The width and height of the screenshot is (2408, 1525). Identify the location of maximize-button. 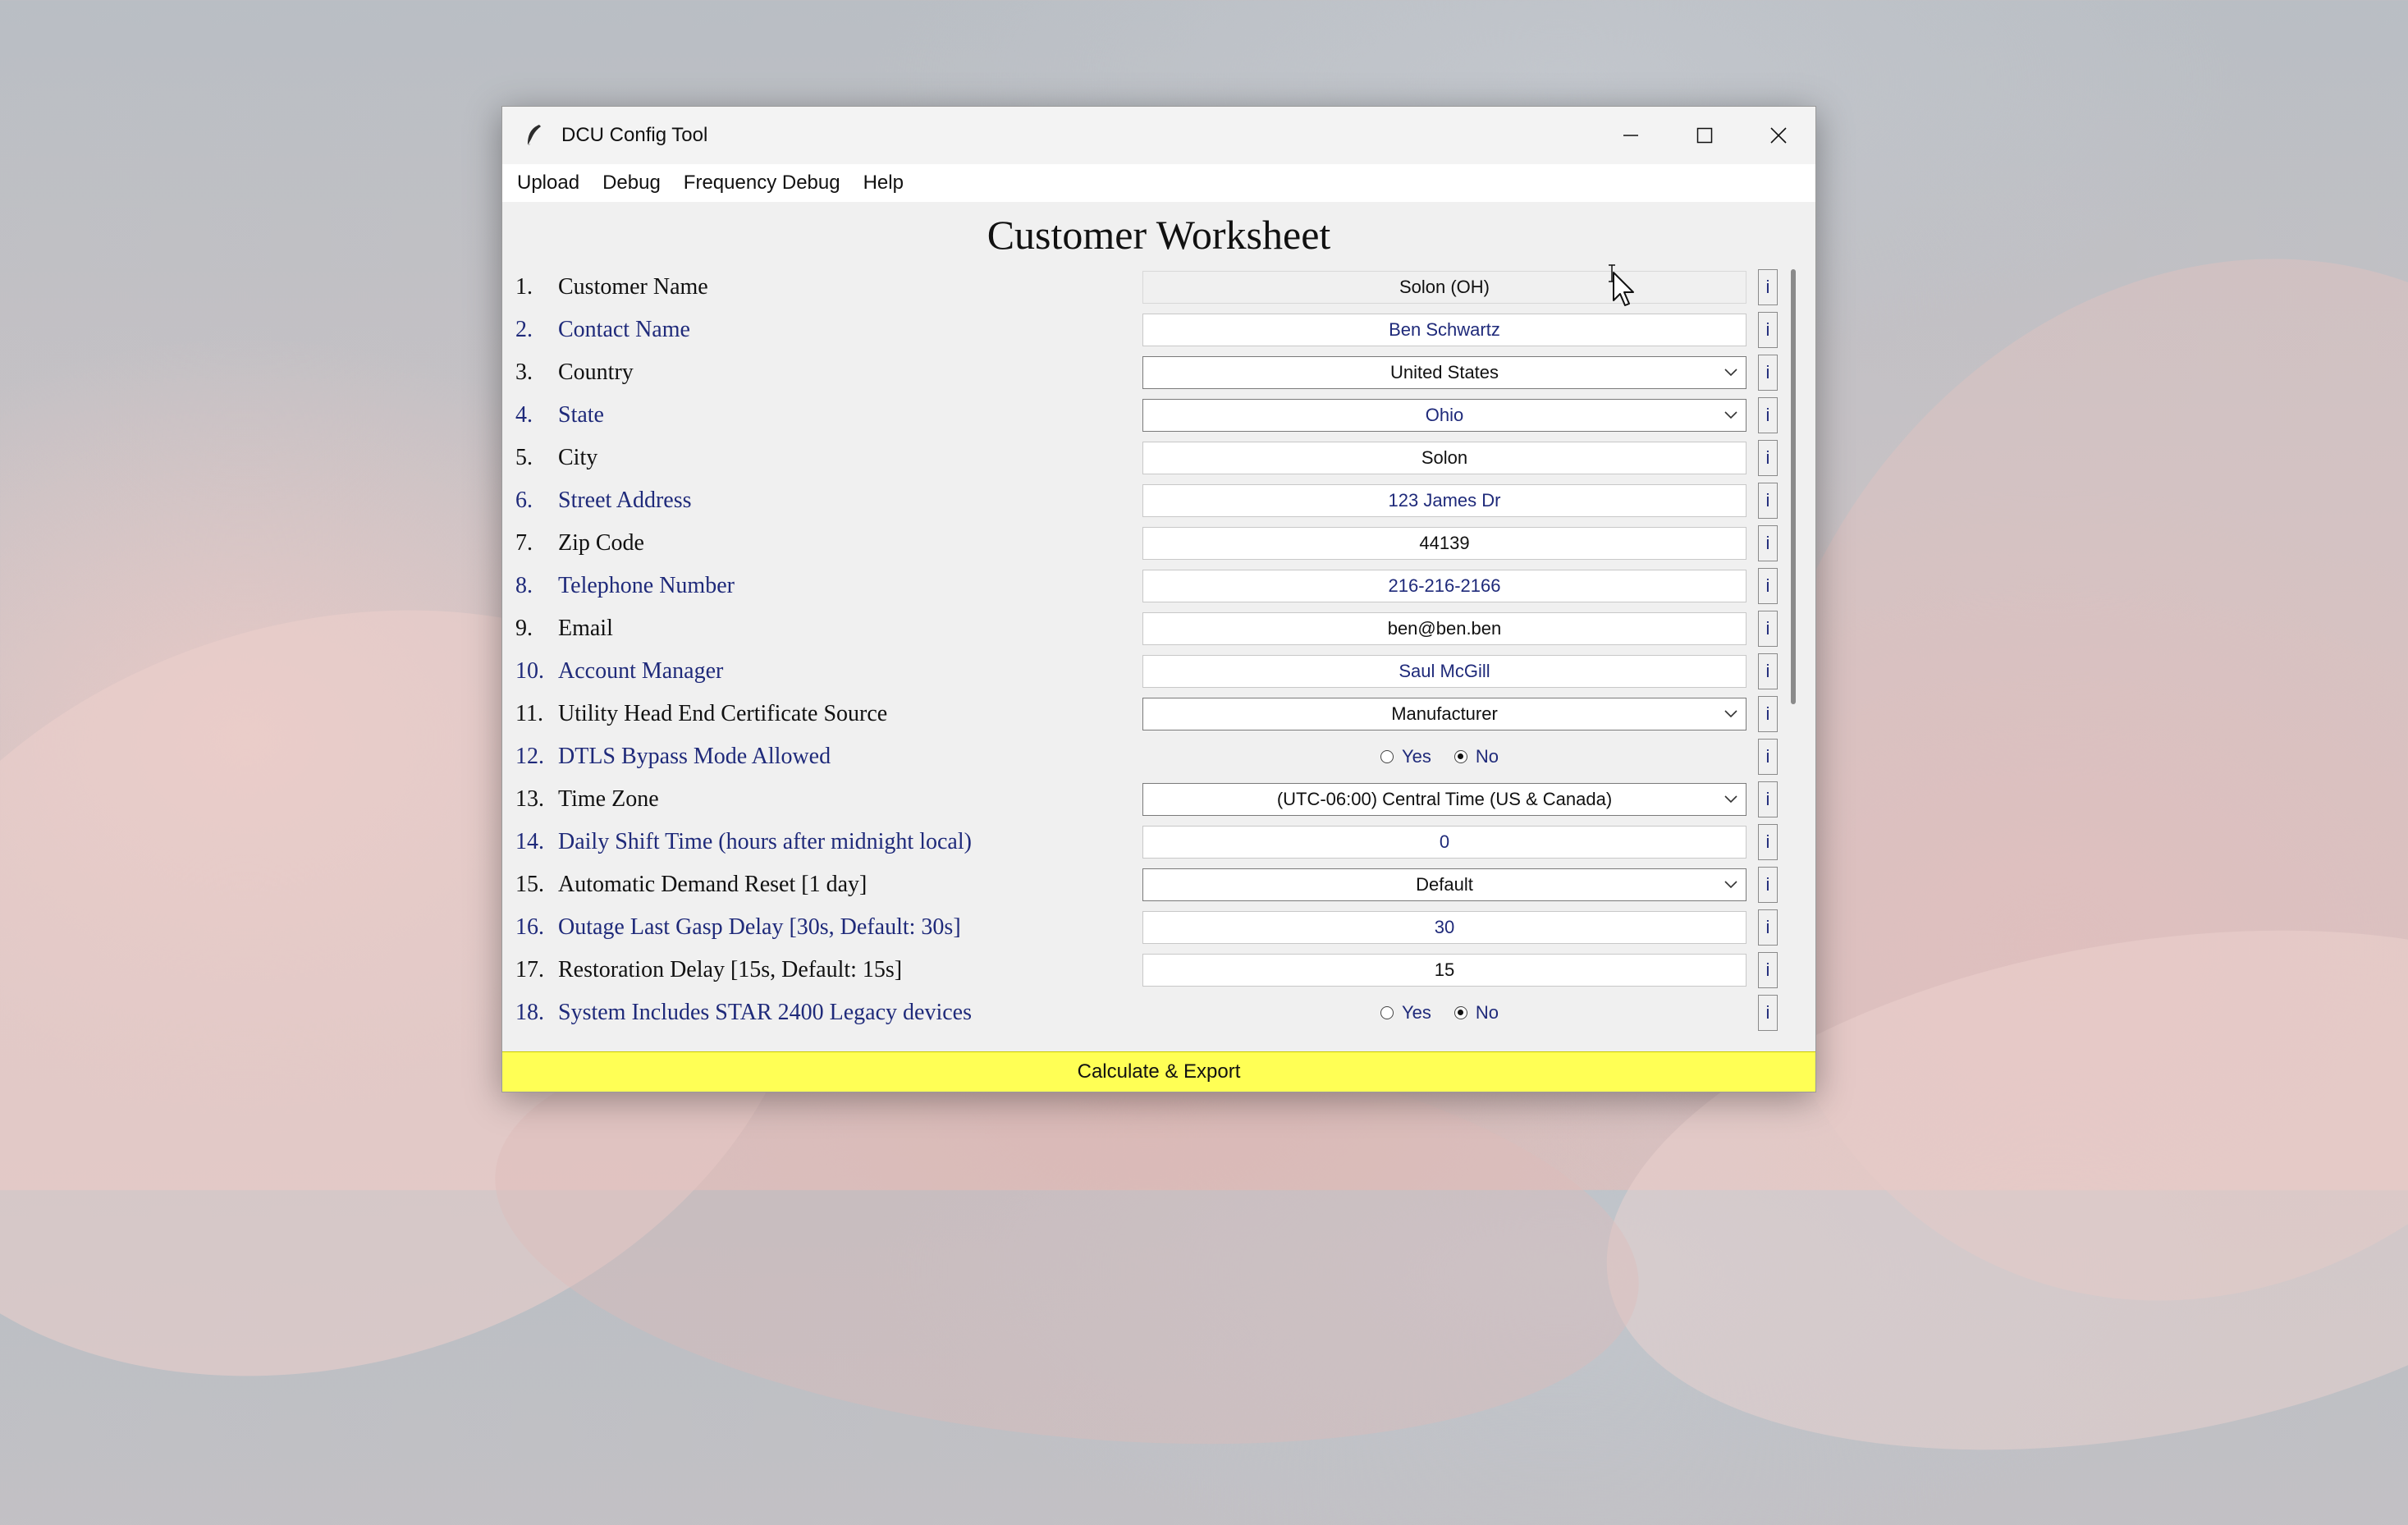
(1705, 135).